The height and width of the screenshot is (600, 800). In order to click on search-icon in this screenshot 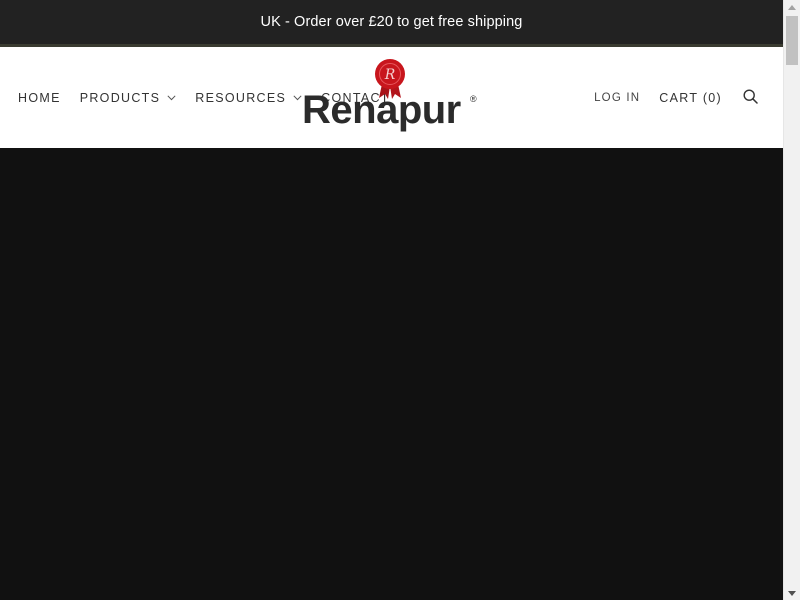, I will do `click(750, 97)`.